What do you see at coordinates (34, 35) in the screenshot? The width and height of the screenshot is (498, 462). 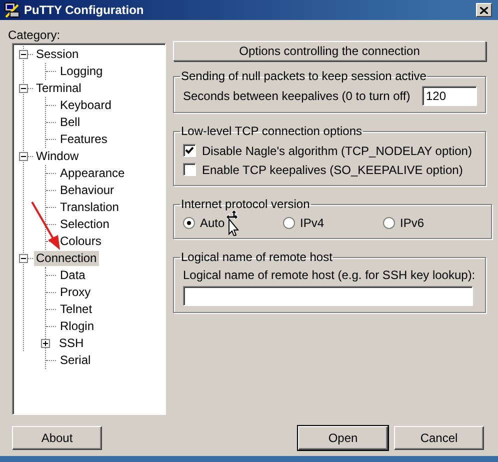 I see `category-label: Category:` at bounding box center [34, 35].